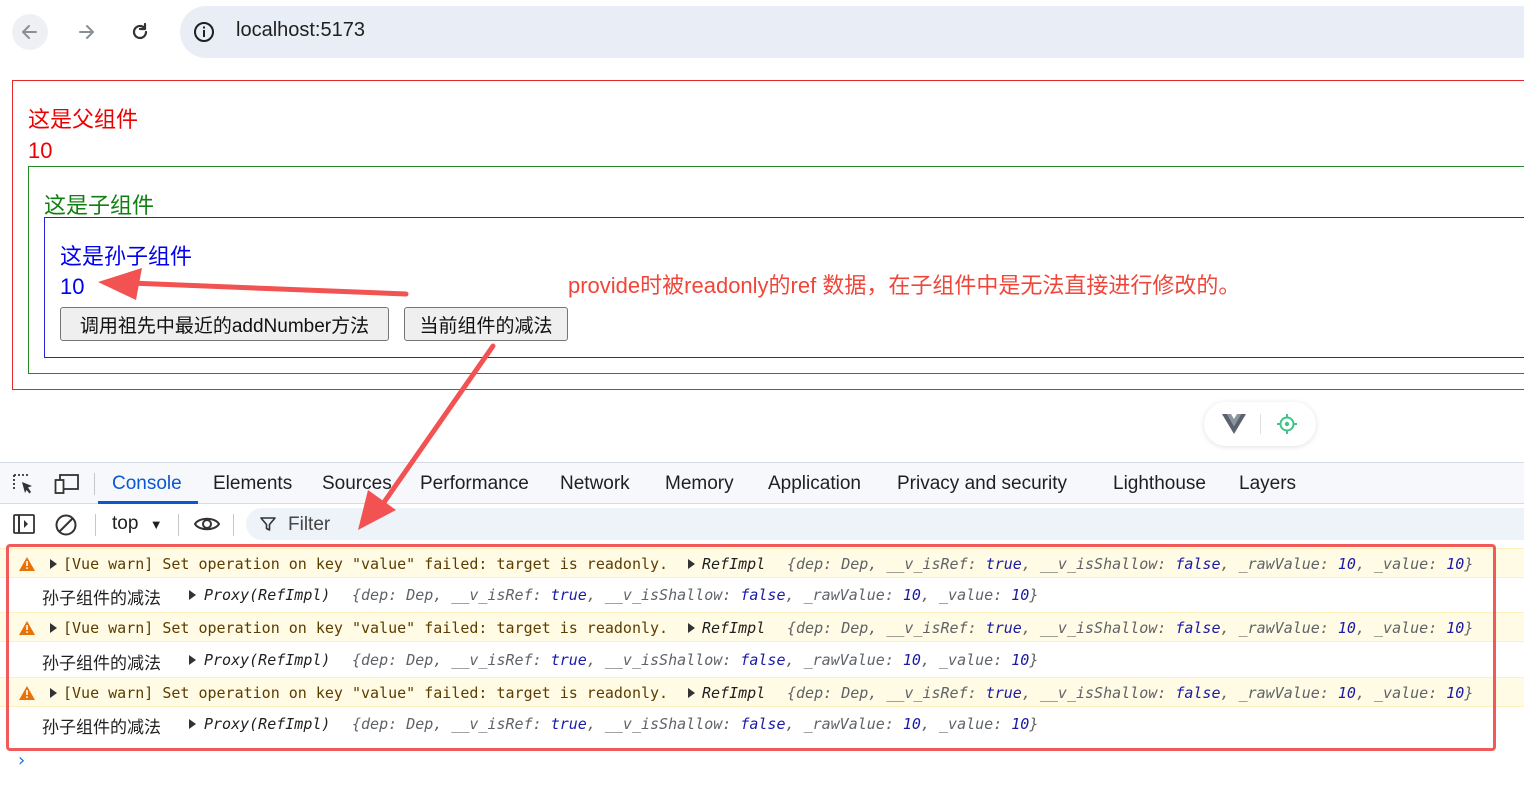  What do you see at coordinates (21, 760) in the screenshot?
I see `console-prompt: ›` at bounding box center [21, 760].